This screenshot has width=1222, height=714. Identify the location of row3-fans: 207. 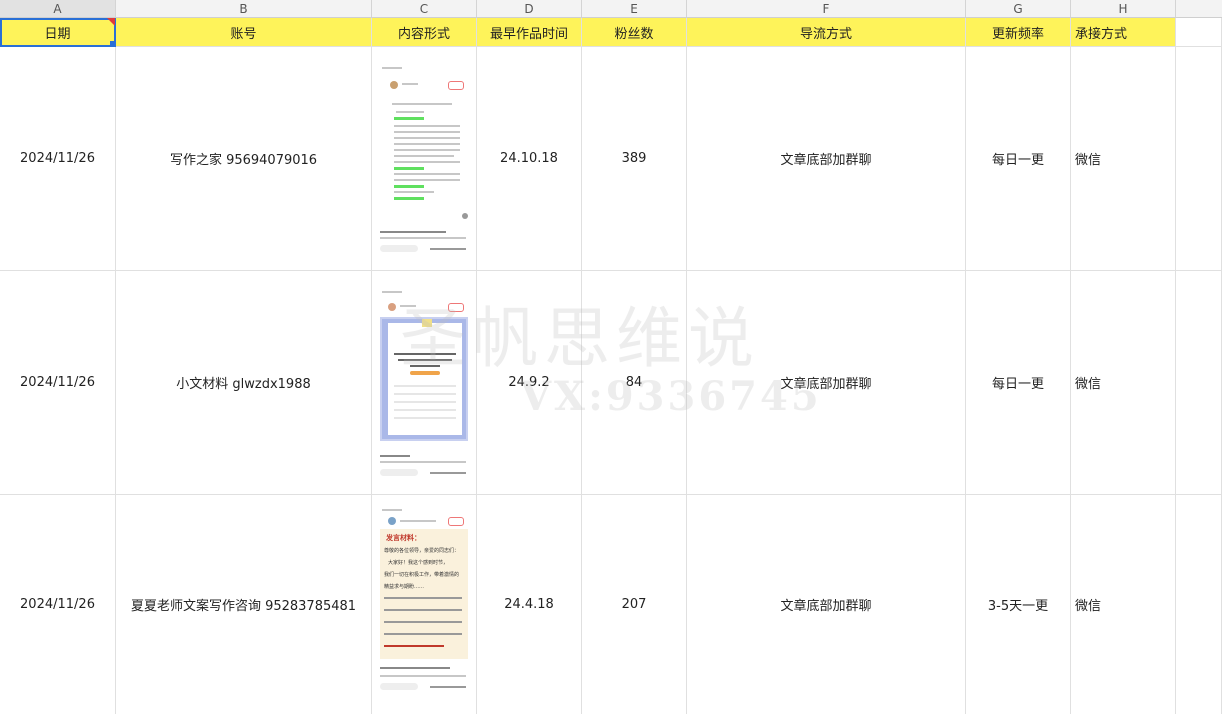
(634, 604).